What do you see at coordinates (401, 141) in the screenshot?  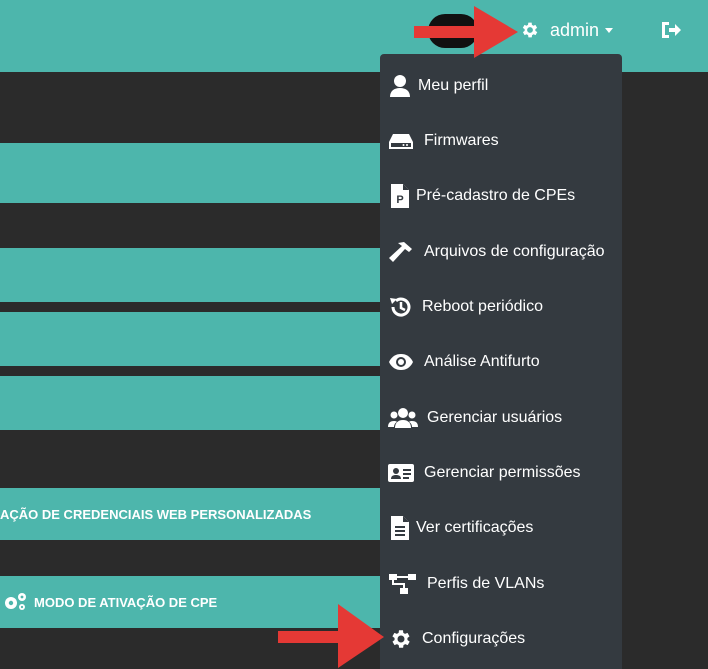 I see `hdd-icon` at bounding box center [401, 141].